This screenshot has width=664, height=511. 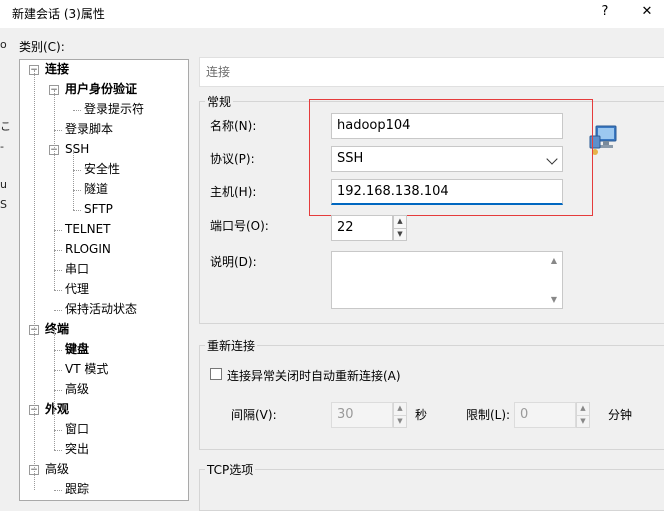 What do you see at coordinates (86, 369) in the screenshot?
I see `tree-item: VT 模式` at bounding box center [86, 369].